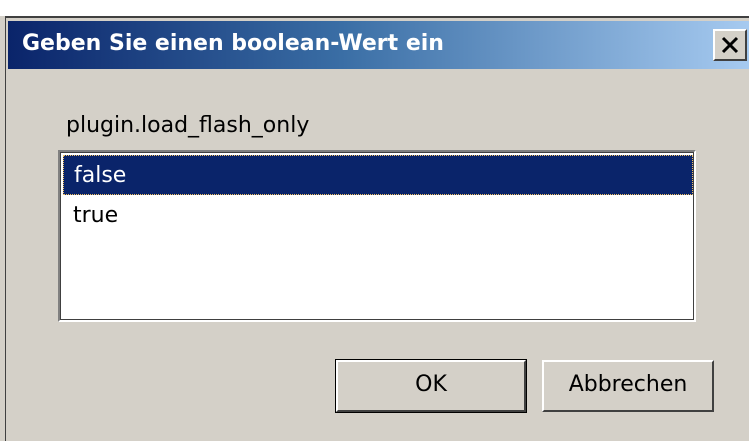 Image resolution: width=749 pixels, height=441 pixels. I want to click on dialog-title: Geben Sie einen boolean-Wert ein, so click(233, 43).